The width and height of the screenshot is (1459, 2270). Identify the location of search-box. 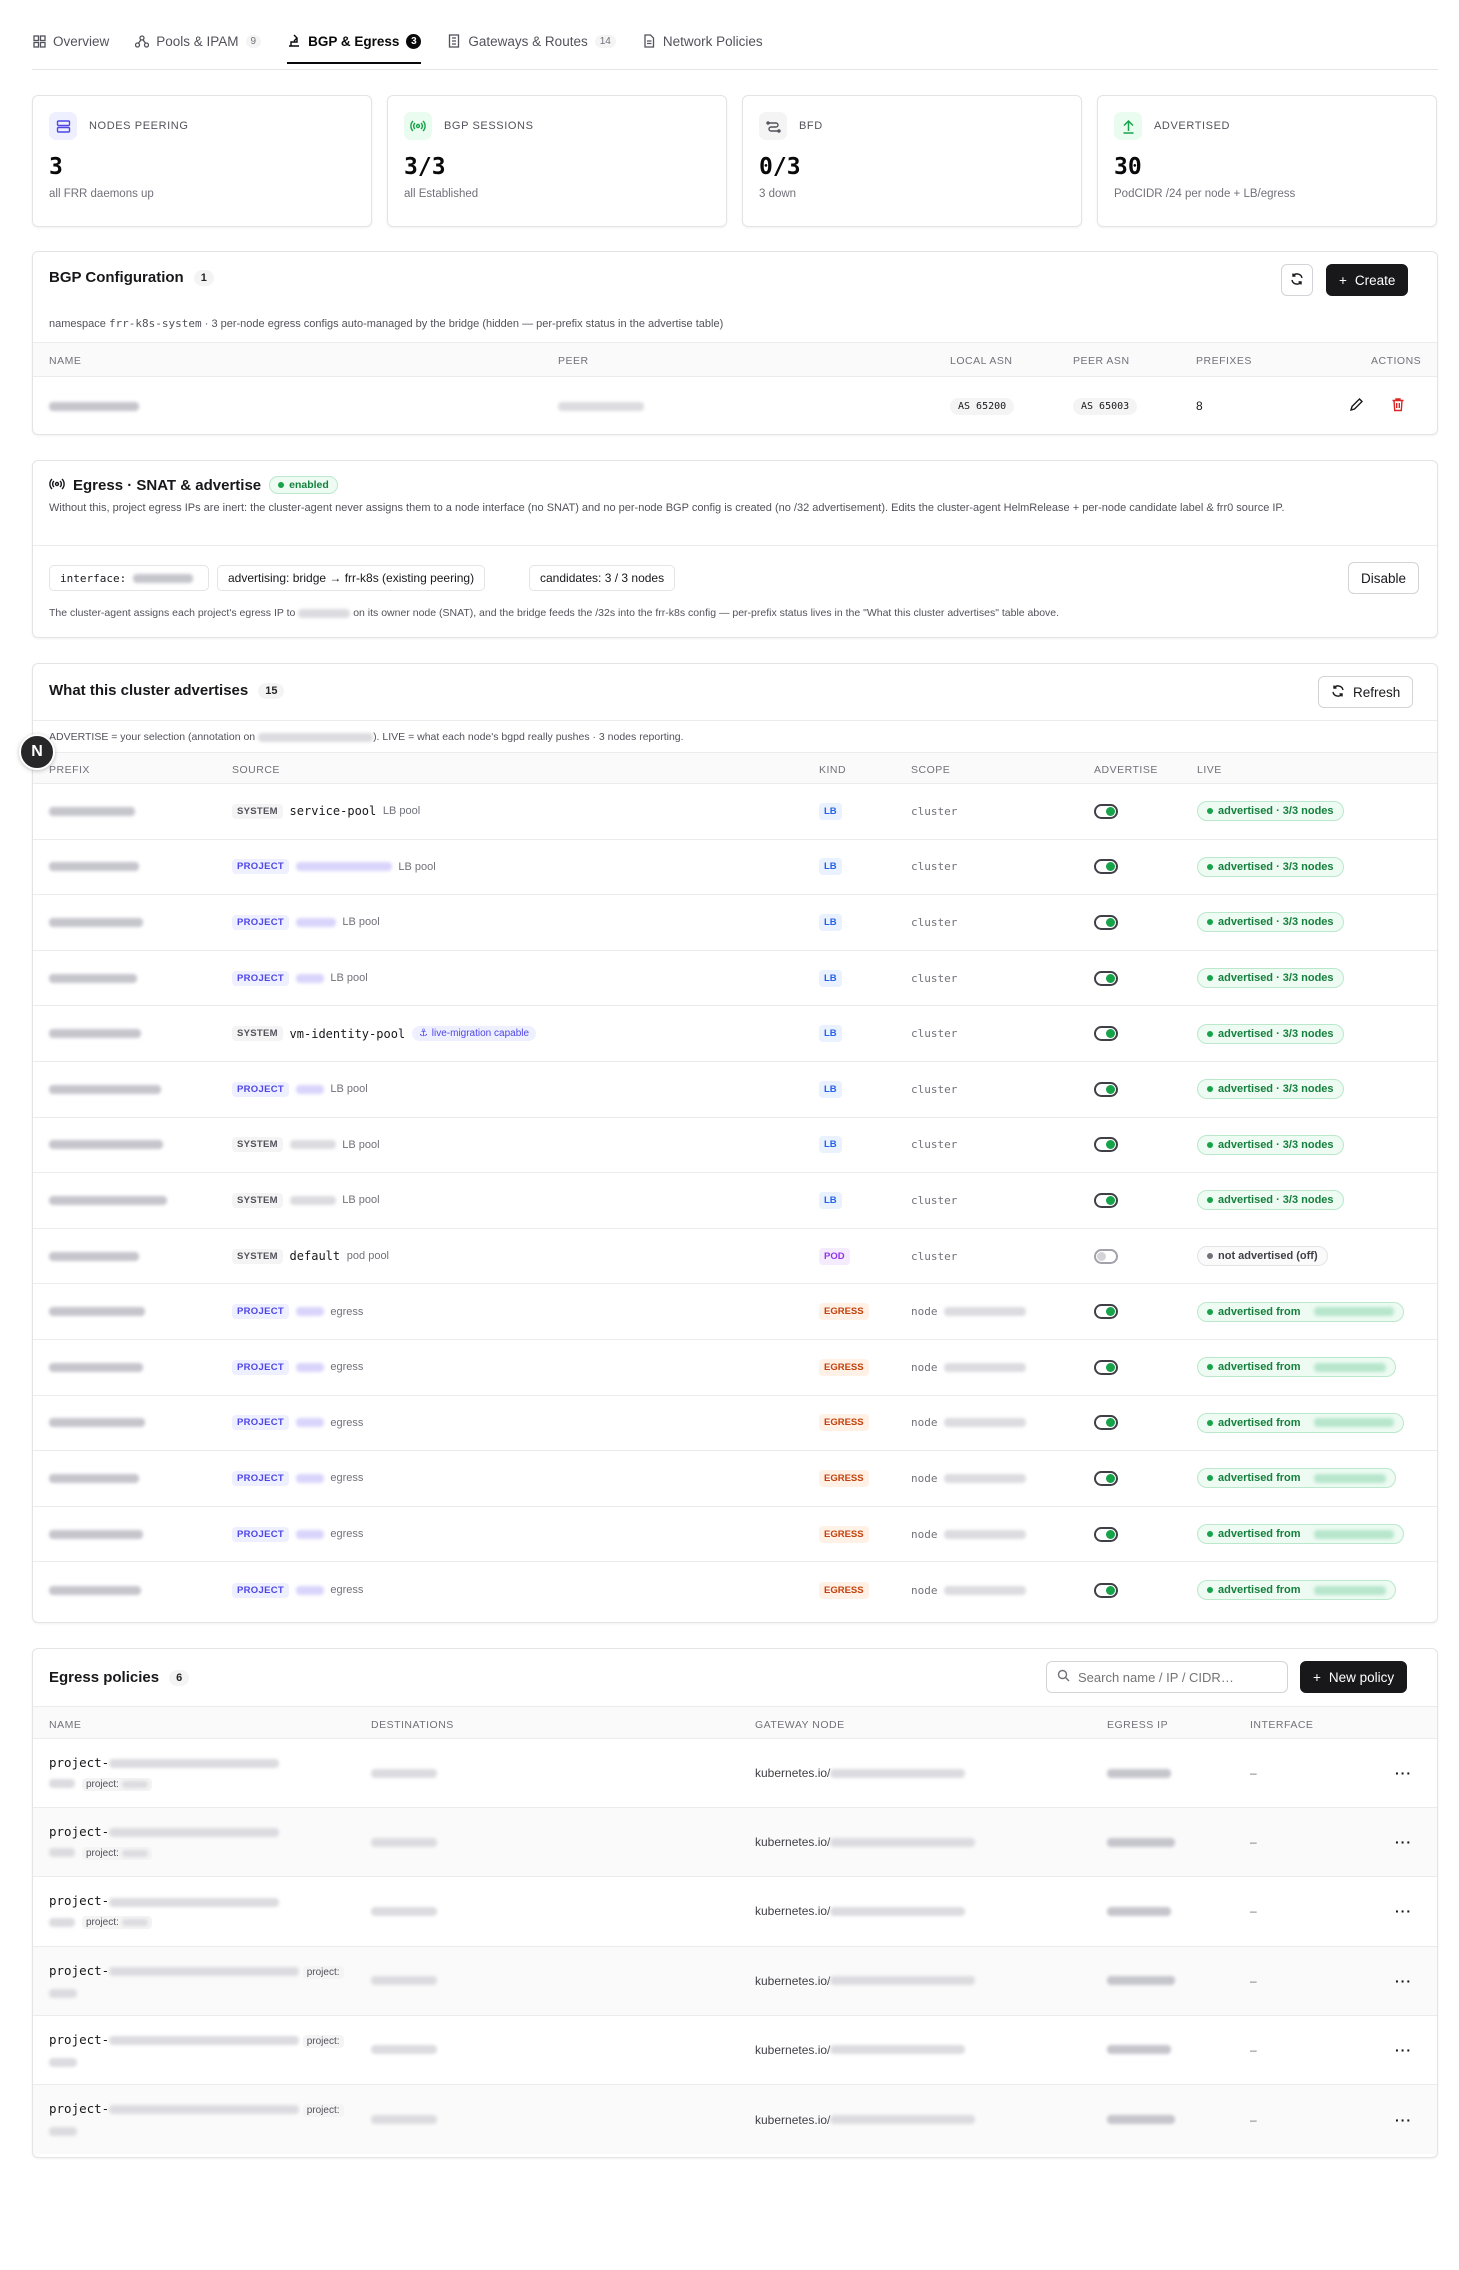
(1167, 1677).